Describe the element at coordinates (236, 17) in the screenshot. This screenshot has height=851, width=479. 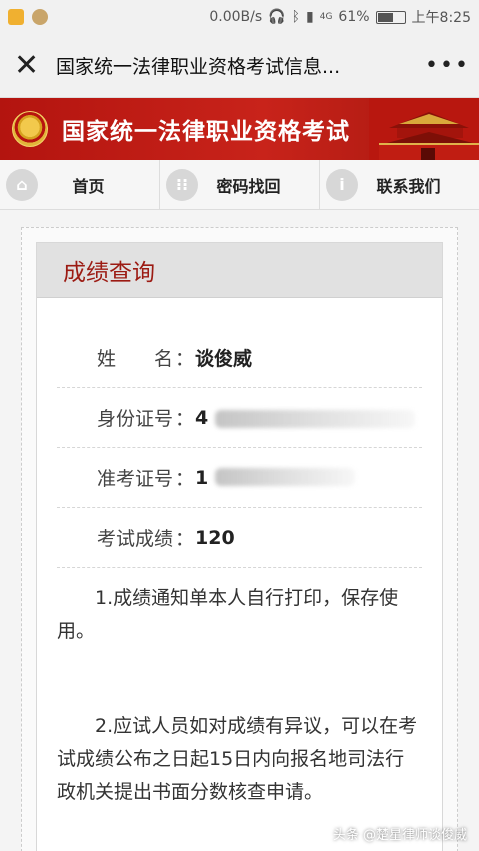
I see `net-speed: 0.00B/s` at that location.